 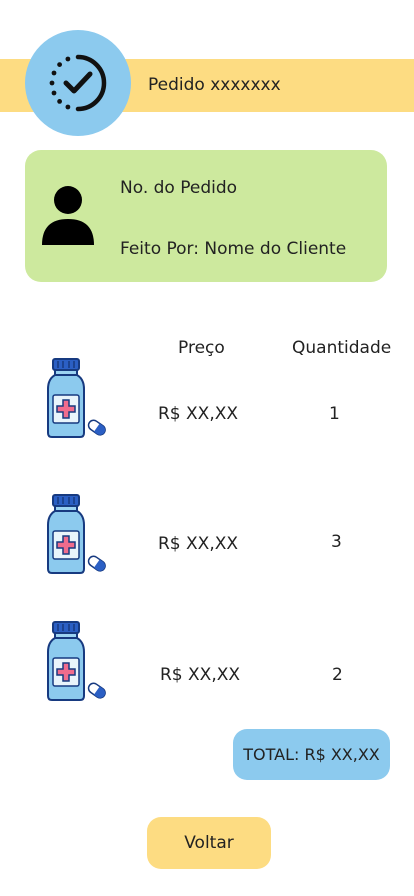 I want to click on item-quantity: 2, so click(x=337, y=675).